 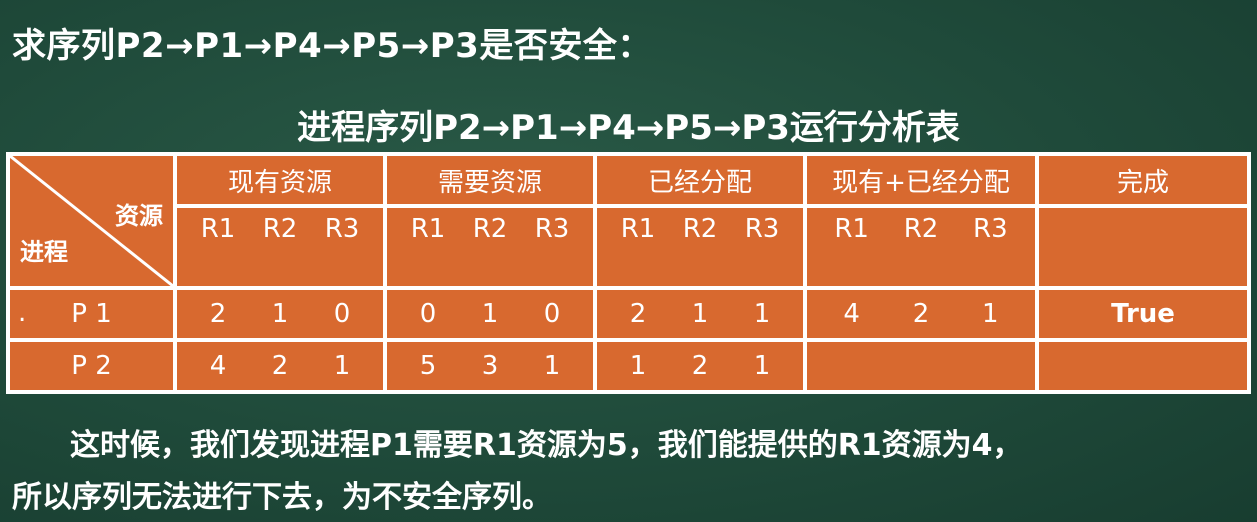 I want to click on proc-label: P 2, so click(x=91, y=366).